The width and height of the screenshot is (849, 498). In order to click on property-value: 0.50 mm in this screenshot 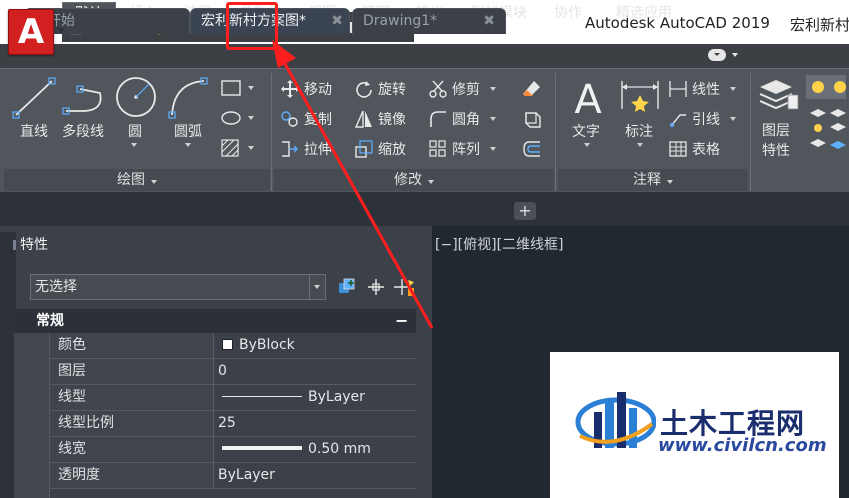, I will do `click(316, 449)`.